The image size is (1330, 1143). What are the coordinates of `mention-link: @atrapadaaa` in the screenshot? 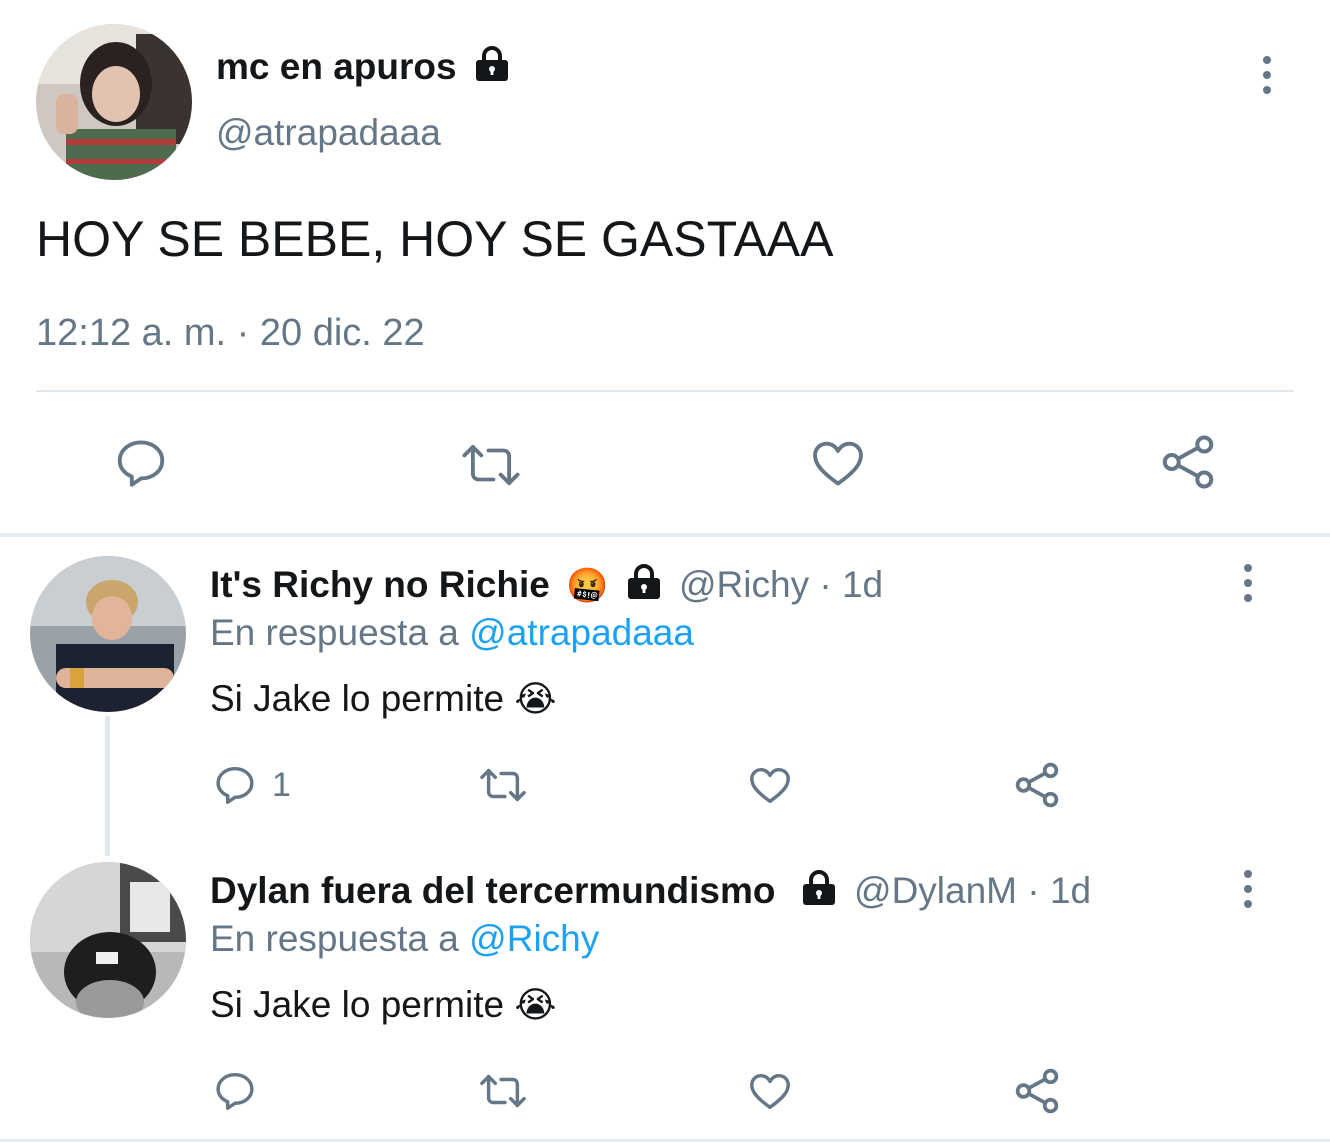 It's located at (581, 632).